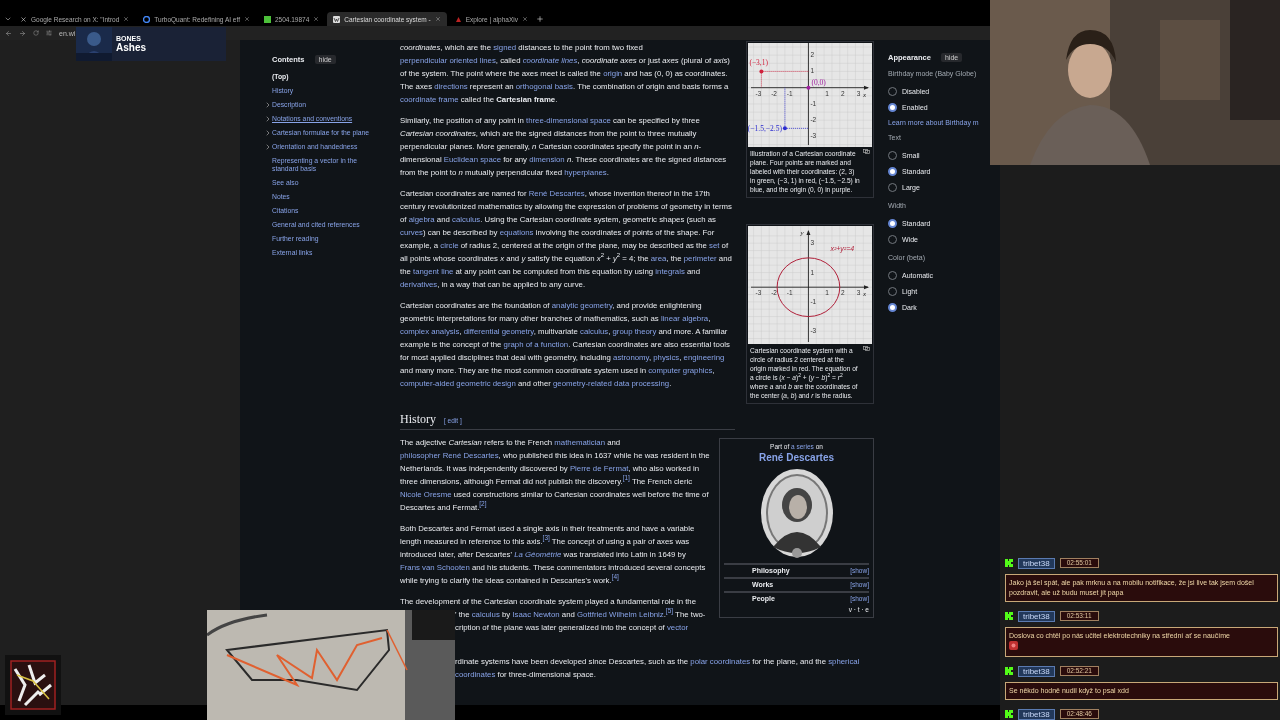 Image resolution: width=1280 pixels, height=720 pixels. Describe the element at coordinates (418, 419) in the screenshot. I see `section-heading: History` at that location.